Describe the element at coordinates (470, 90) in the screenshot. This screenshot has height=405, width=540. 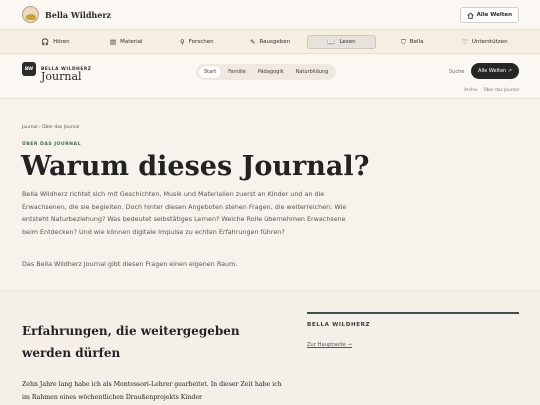
I see `archive-link: Archiv` at that location.